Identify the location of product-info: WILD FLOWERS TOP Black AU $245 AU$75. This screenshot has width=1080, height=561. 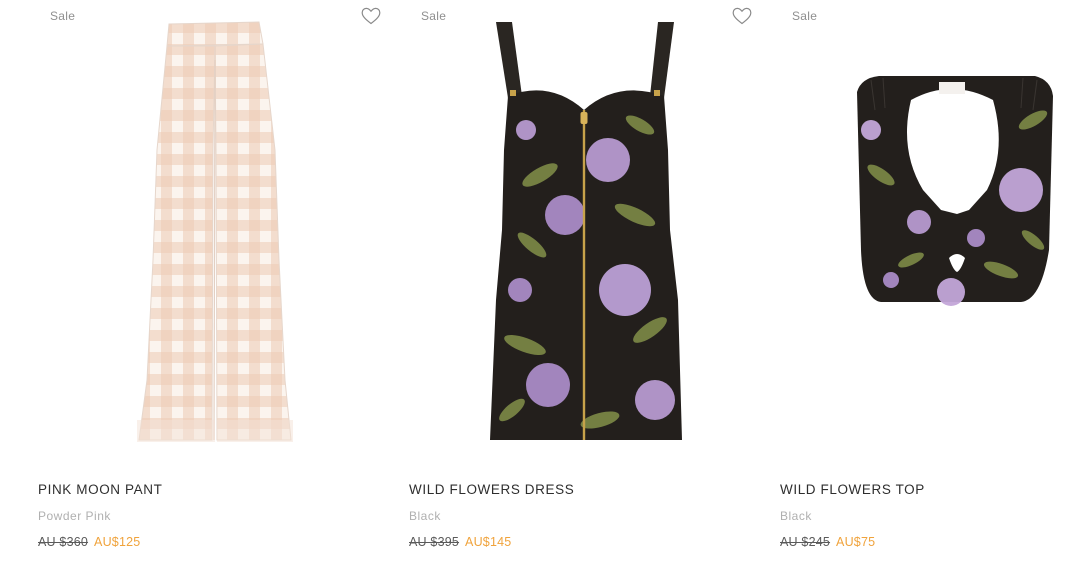
(930, 515).